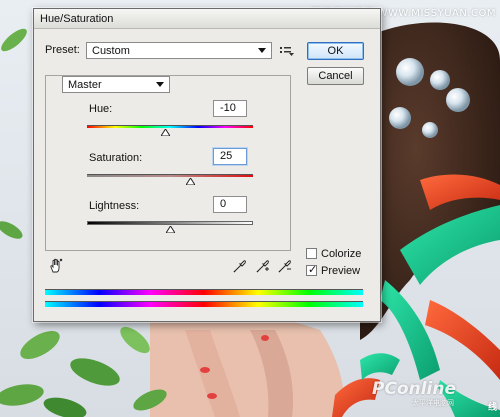 The height and width of the screenshot is (417, 500). I want to click on saturation-input: 25, so click(230, 156).